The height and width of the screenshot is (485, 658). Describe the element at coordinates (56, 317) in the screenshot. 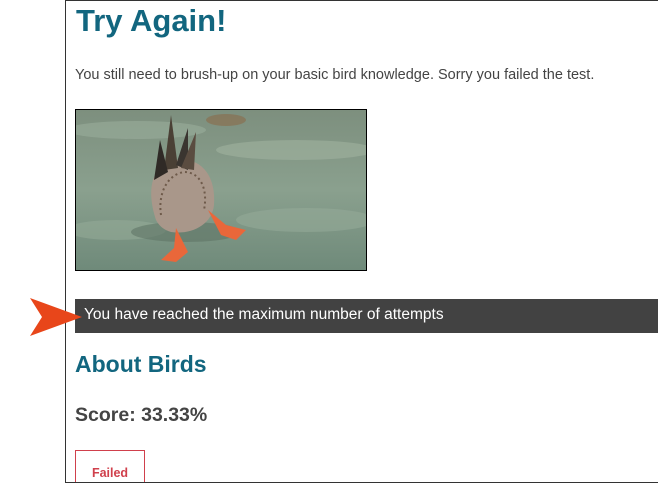

I see `pointer-arrow-icon` at that location.